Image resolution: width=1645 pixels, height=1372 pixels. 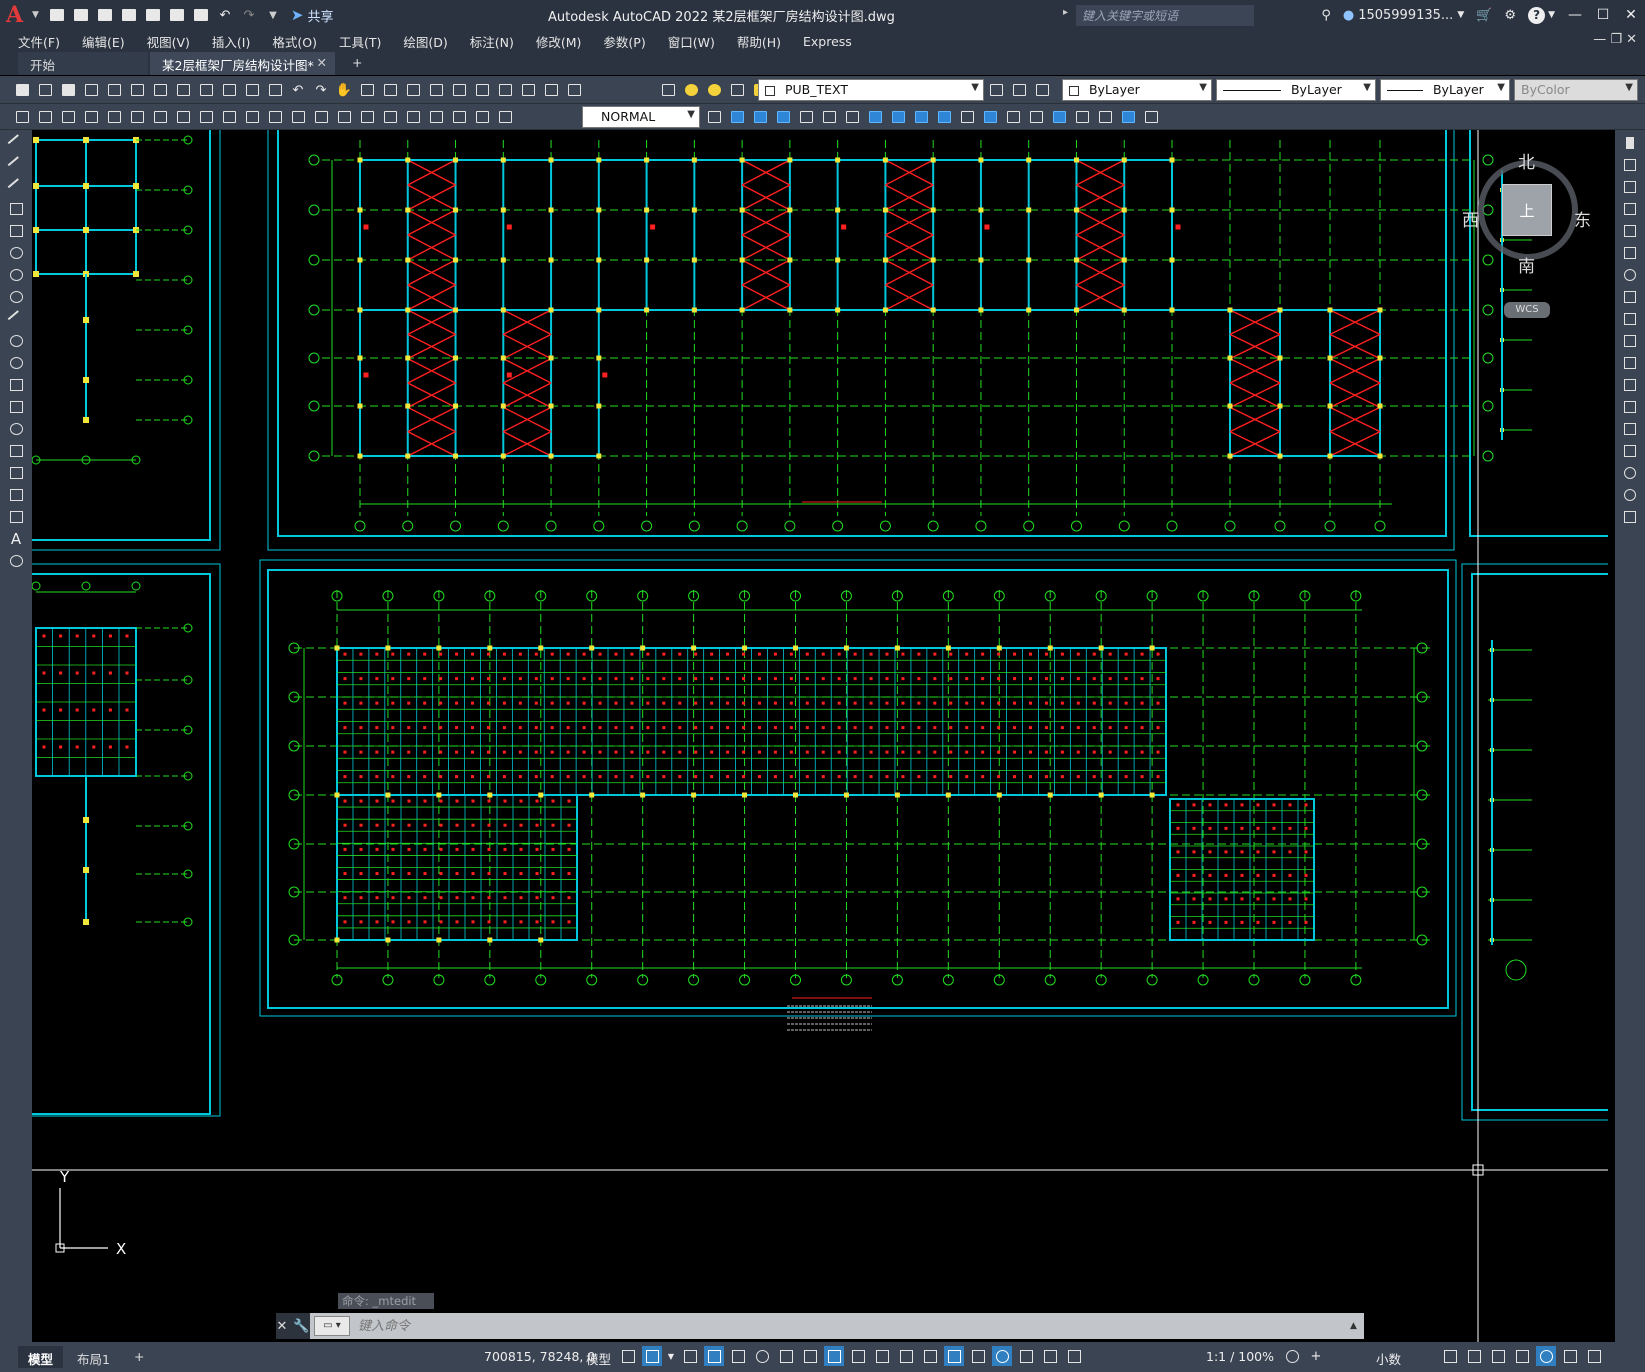 What do you see at coordinates (1630, 187) in the screenshot?
I see `mirror-modify-icon` at bounding box center [1630, 187].